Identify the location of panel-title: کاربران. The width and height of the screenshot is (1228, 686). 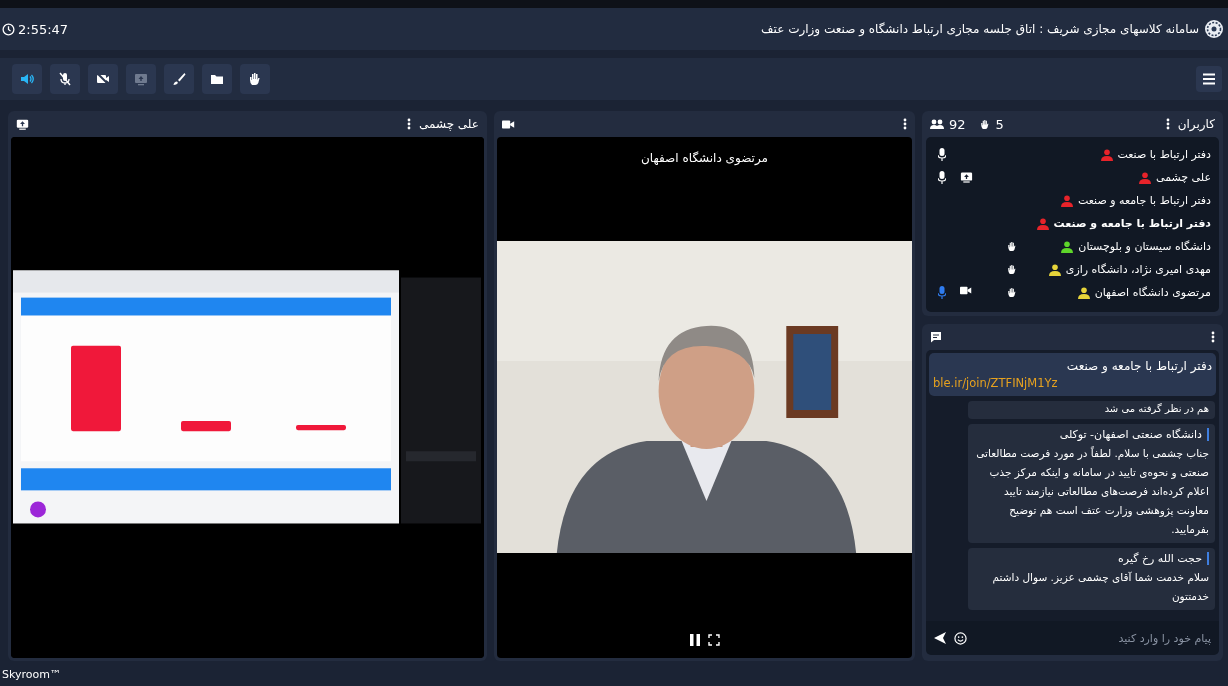
(1196, 124).